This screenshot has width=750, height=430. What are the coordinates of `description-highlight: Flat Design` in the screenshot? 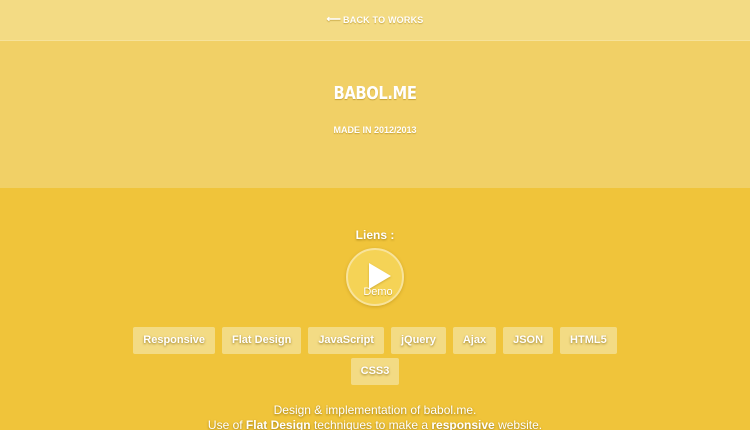 It's located at (278, 424).